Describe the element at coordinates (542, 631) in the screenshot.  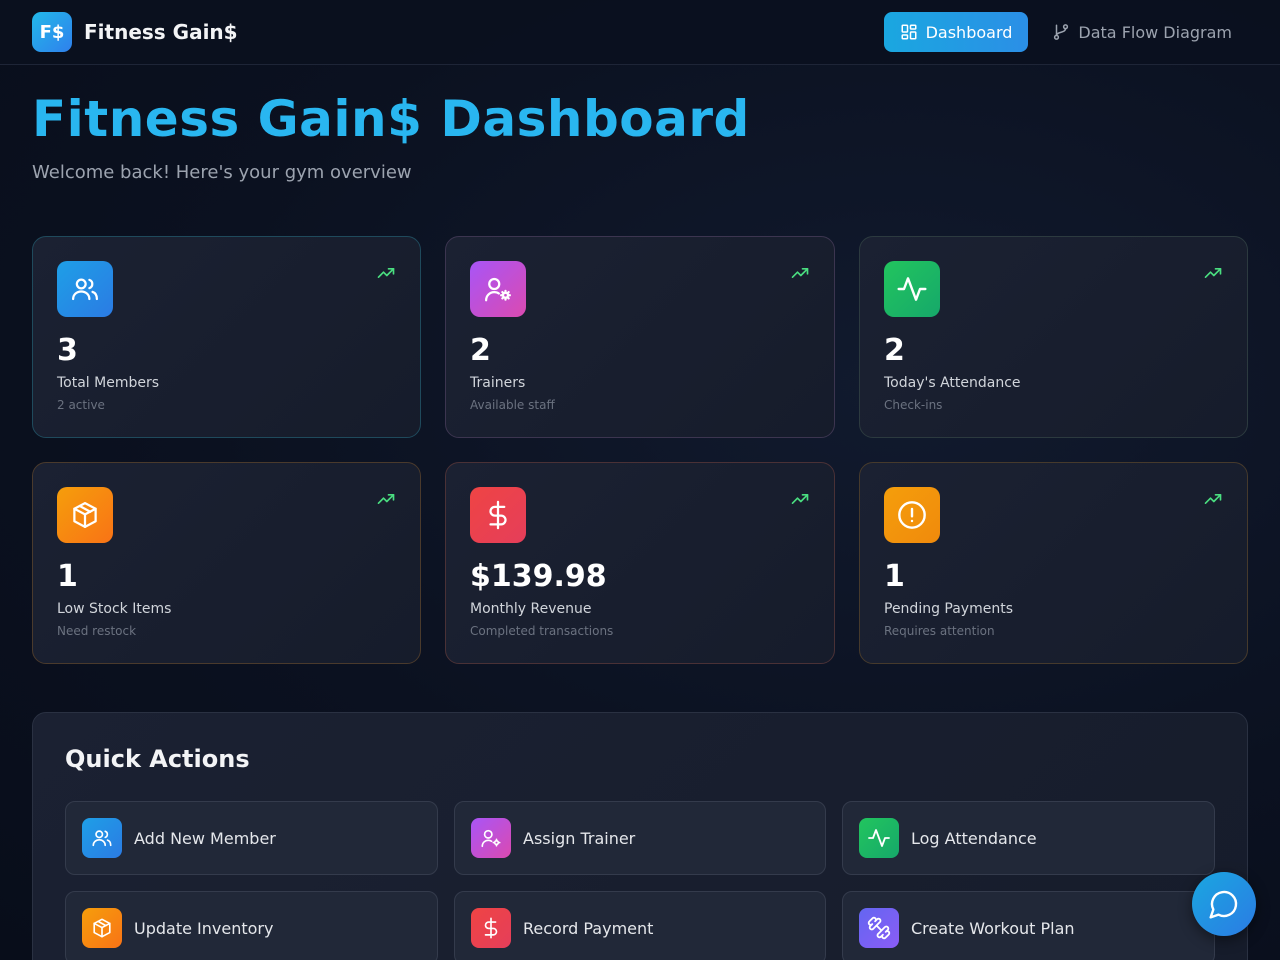
I see `stat-sublabel: Completed transactions` at that location.